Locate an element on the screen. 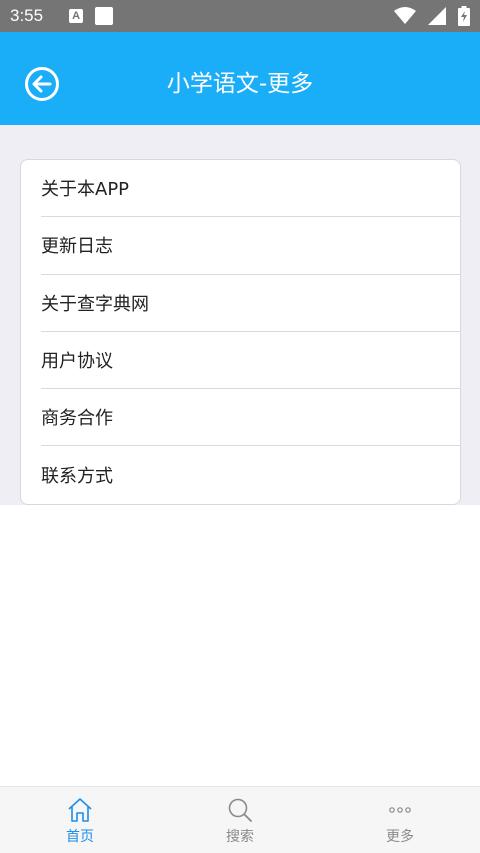  wifi-icon is located at coordinates (405, 15).